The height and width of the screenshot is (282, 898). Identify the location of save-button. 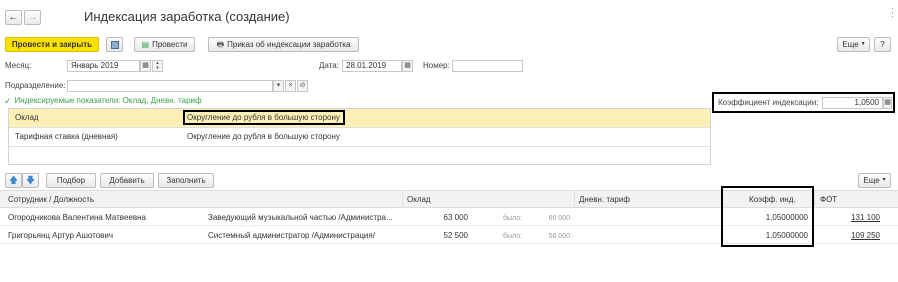
(114, 44).